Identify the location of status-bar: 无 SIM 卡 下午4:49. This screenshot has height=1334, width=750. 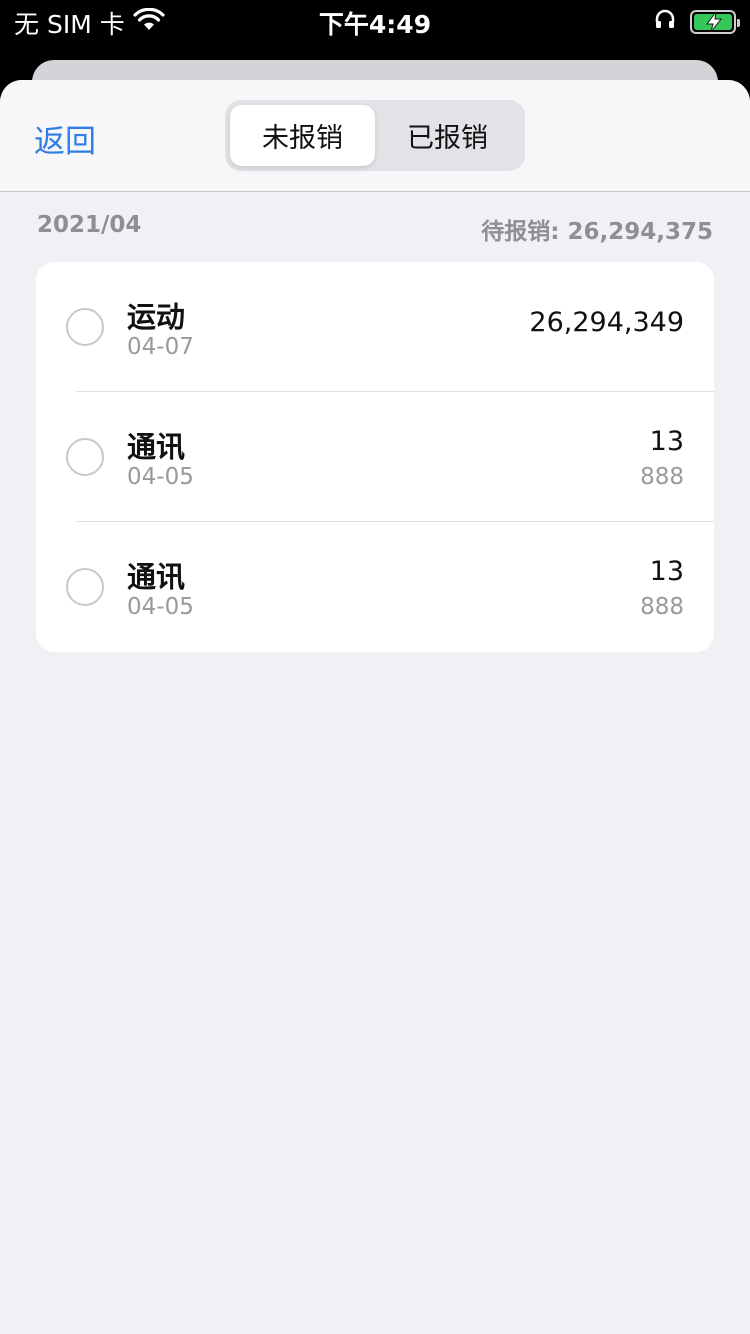
(375, 22).